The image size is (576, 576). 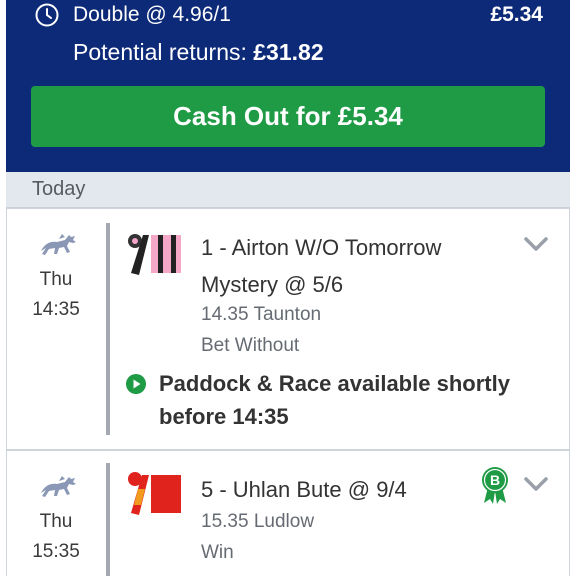 I want to click on returns-label: Potential returns:, so click(x=160, y=52).